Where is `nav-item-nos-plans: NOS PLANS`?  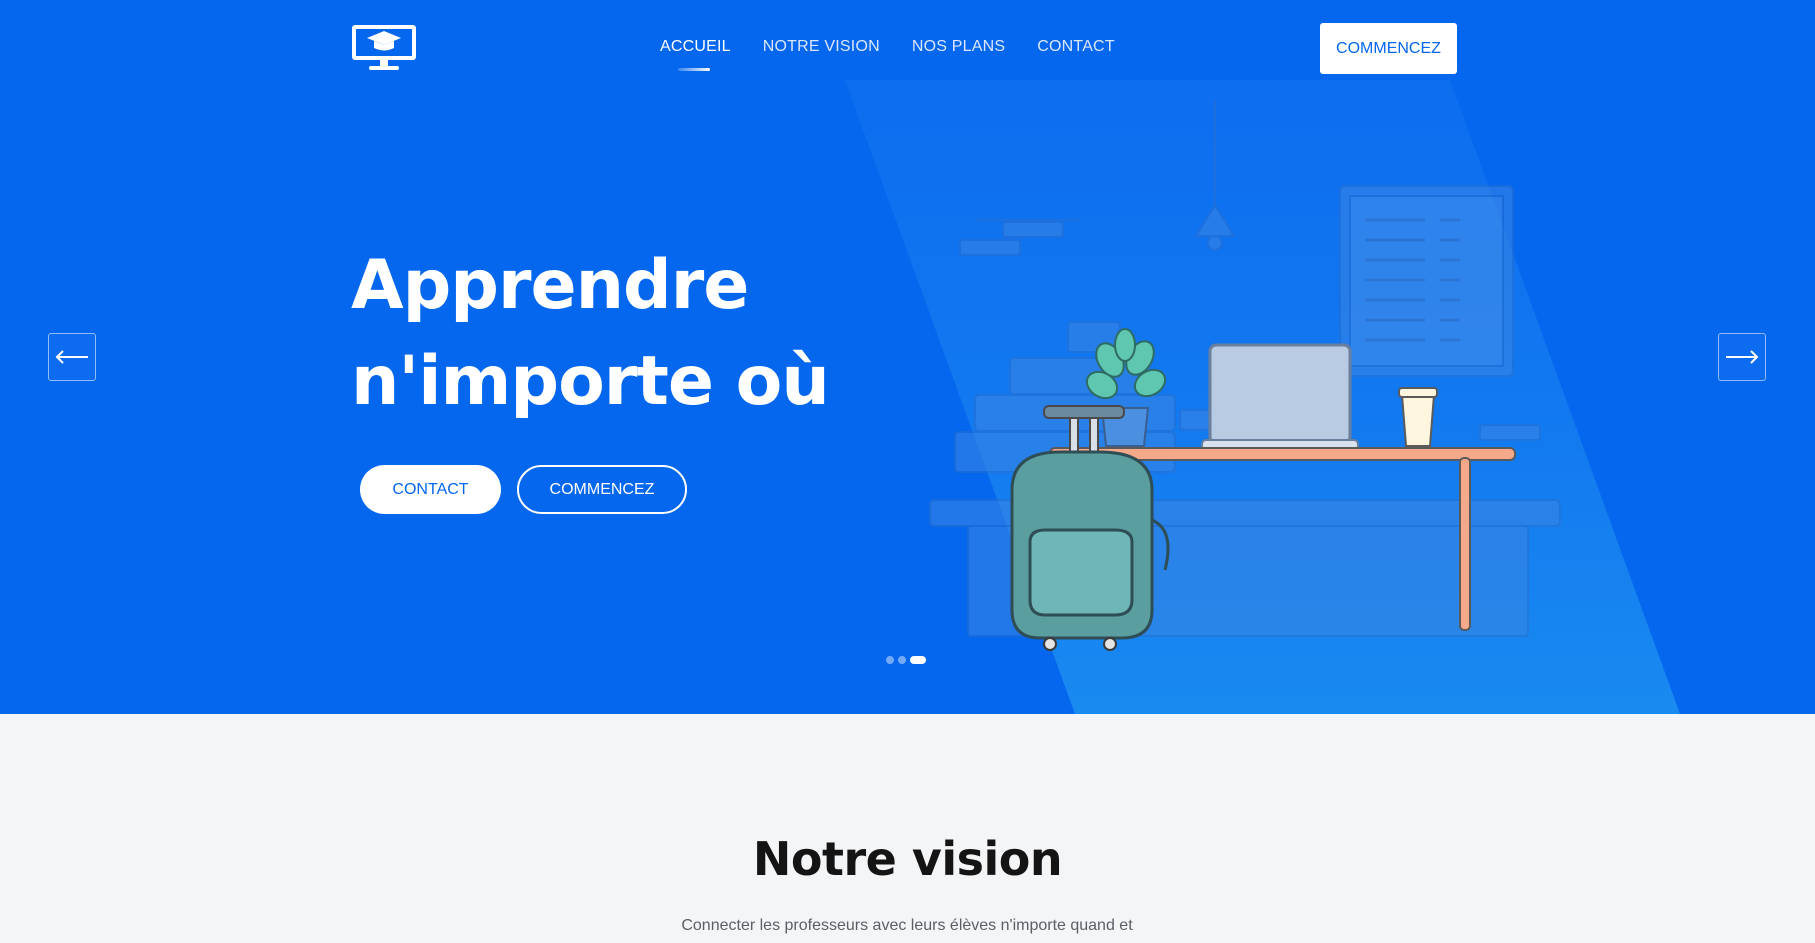
nav-item-nos-plans: NOS PLANS is located at coordinates (958, 47).